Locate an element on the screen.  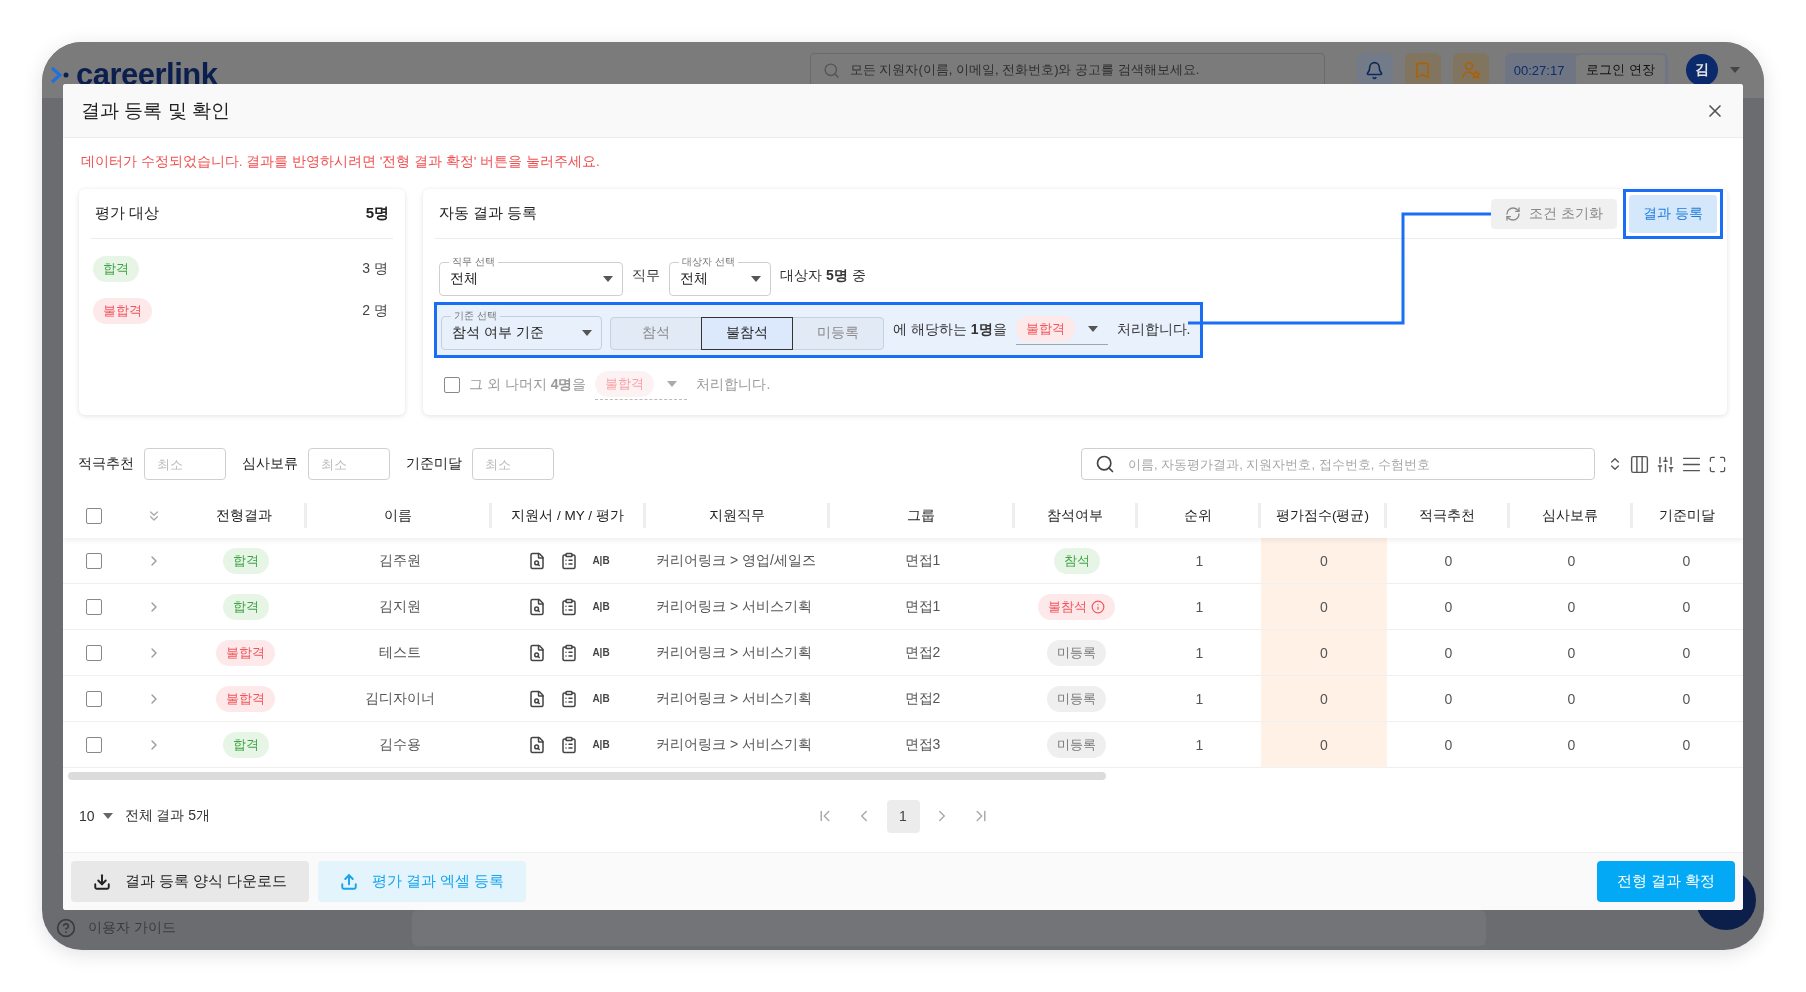
total-results: 전체 결과 5개 is located at coordinates (167, 816).